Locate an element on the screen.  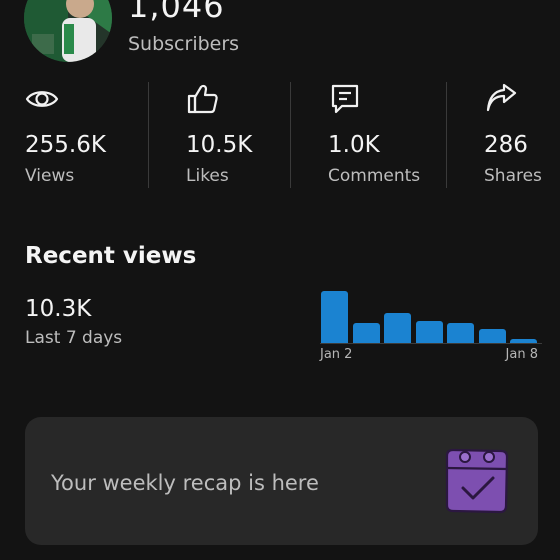
chart-baseline is located at coordinates (431, 343).